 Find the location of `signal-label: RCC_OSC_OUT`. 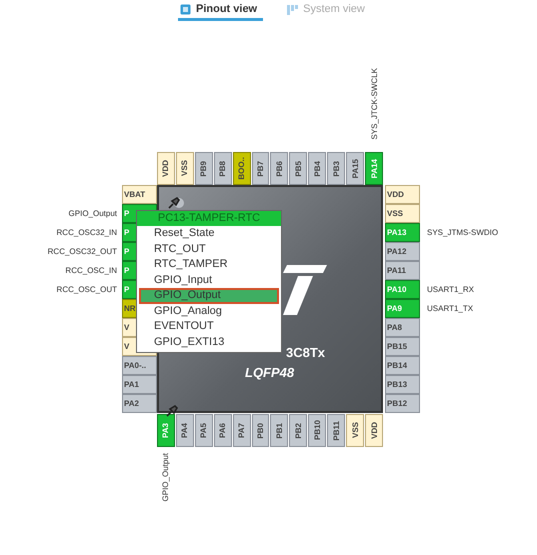

signal-label: RCC_OSC_OUT is located at coordinates (86, 289).